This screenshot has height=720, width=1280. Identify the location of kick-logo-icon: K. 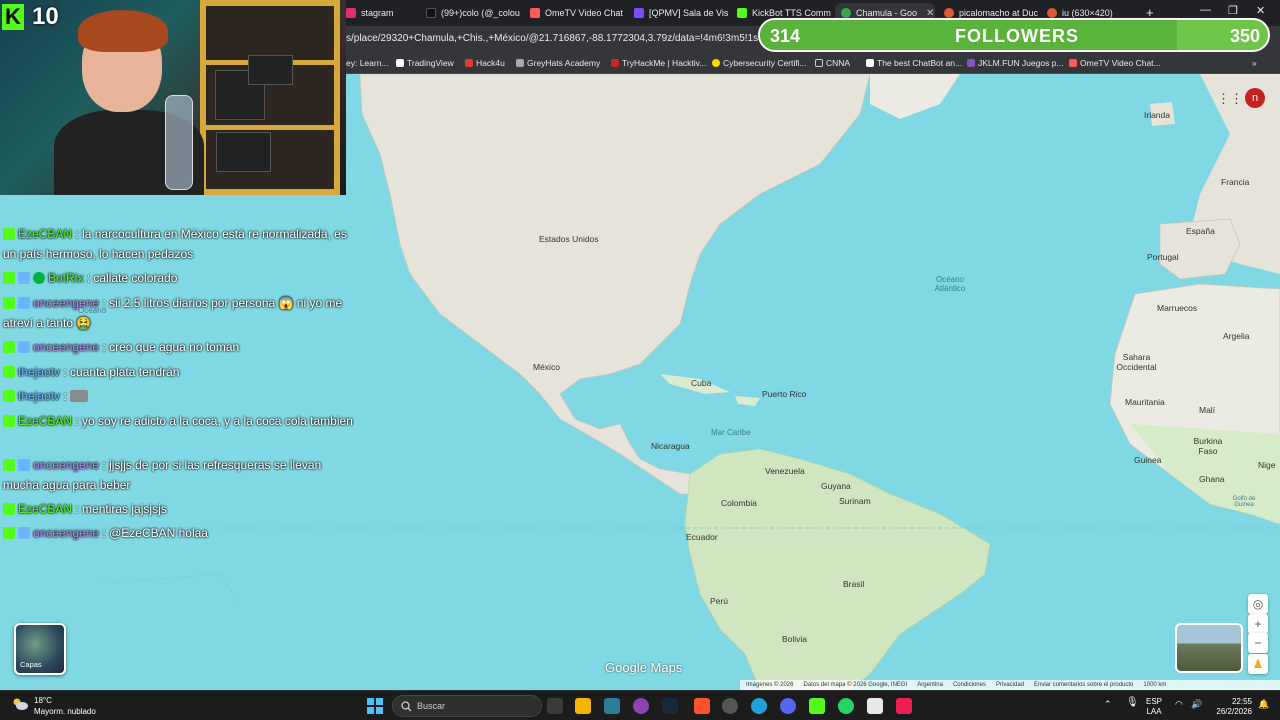
(13, 17).